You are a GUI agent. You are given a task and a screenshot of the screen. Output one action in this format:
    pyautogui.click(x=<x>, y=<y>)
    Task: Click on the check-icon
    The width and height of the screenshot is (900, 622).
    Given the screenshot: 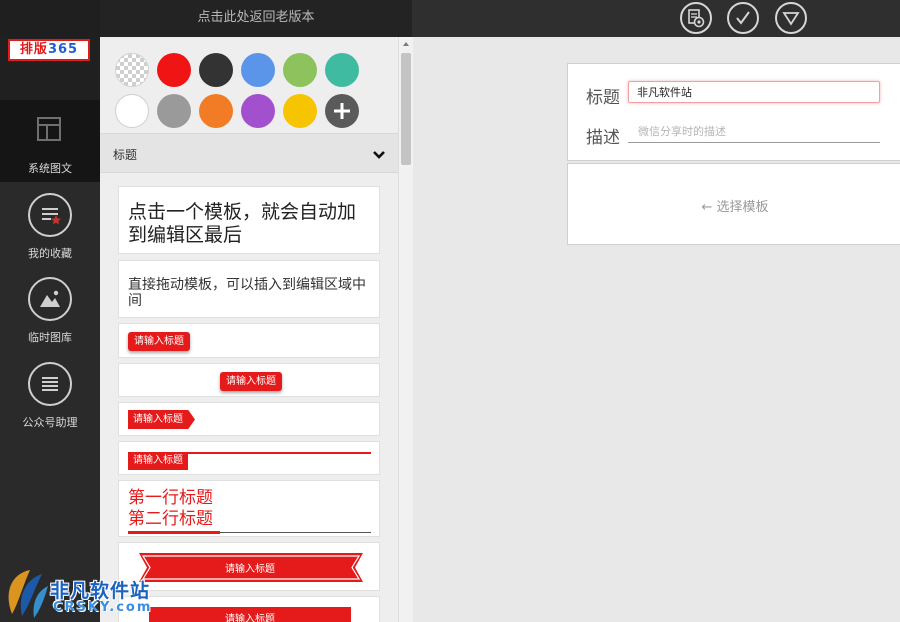 What is the action you would take?
    pyautogui.click(x=743, y=18)
    